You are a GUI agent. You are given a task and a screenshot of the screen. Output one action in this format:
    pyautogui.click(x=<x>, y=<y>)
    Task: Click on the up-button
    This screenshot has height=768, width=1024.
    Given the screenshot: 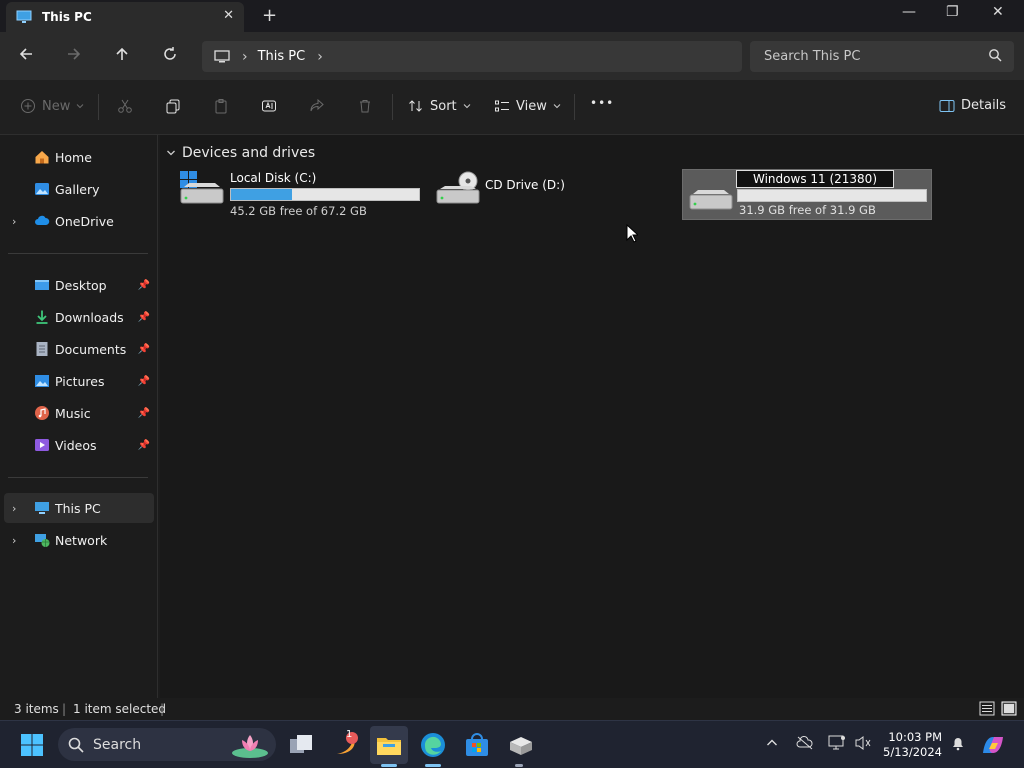 What is the action you would take?
    pyautogui.click(x=122, y=56)
    